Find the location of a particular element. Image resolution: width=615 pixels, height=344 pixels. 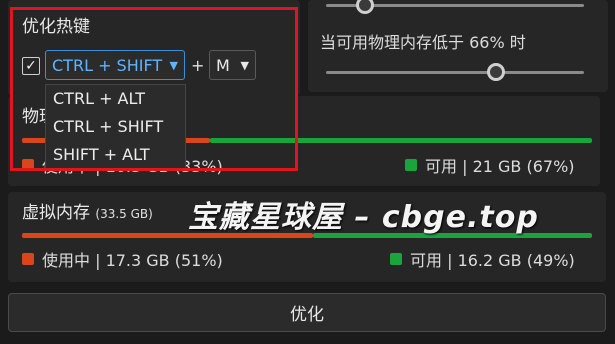

threshold-slider-track is located at coordinates (455, 72).